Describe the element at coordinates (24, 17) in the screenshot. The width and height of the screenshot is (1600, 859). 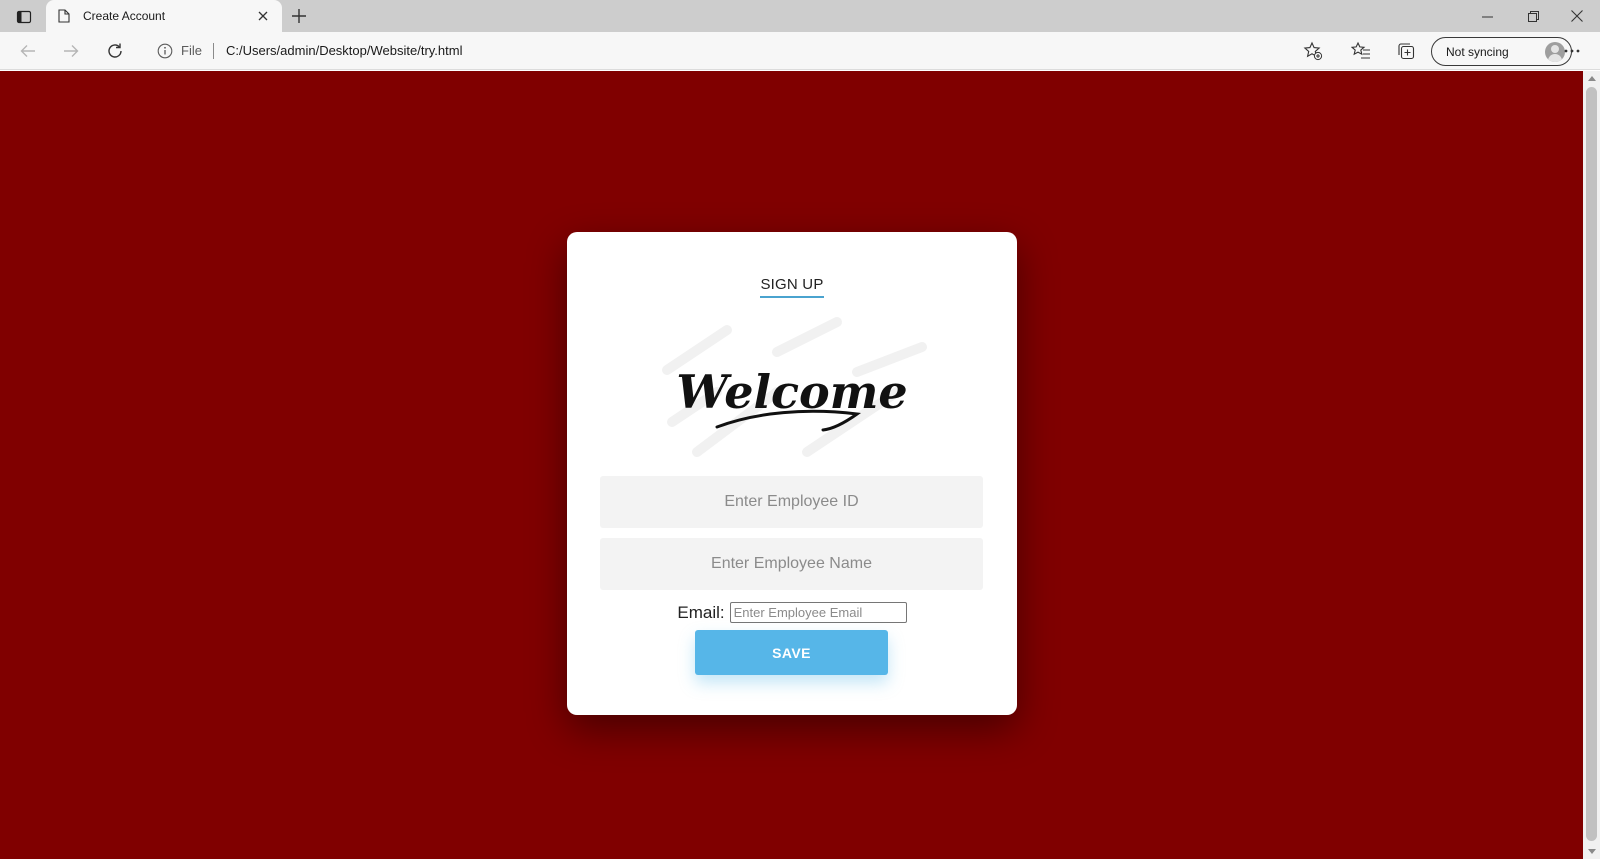
I see `tab-actions-icon` at that location.